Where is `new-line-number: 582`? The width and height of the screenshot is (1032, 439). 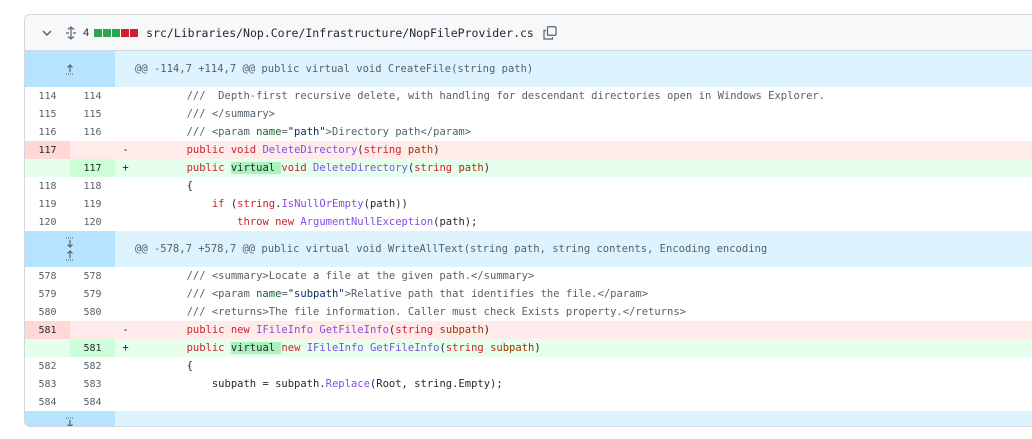
new-line-number: 582 is located at coordinates (92, 366).